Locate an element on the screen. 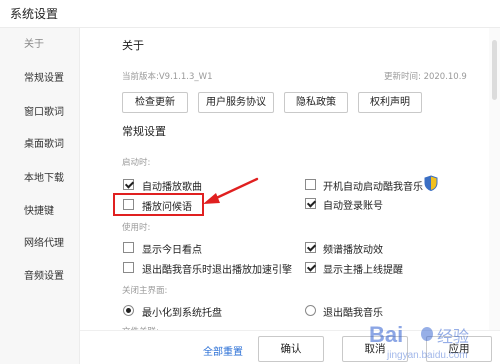 The height and width of the screenshot is (364, 500). in-use-label: 使用时: is located at coordinates (136, 228).